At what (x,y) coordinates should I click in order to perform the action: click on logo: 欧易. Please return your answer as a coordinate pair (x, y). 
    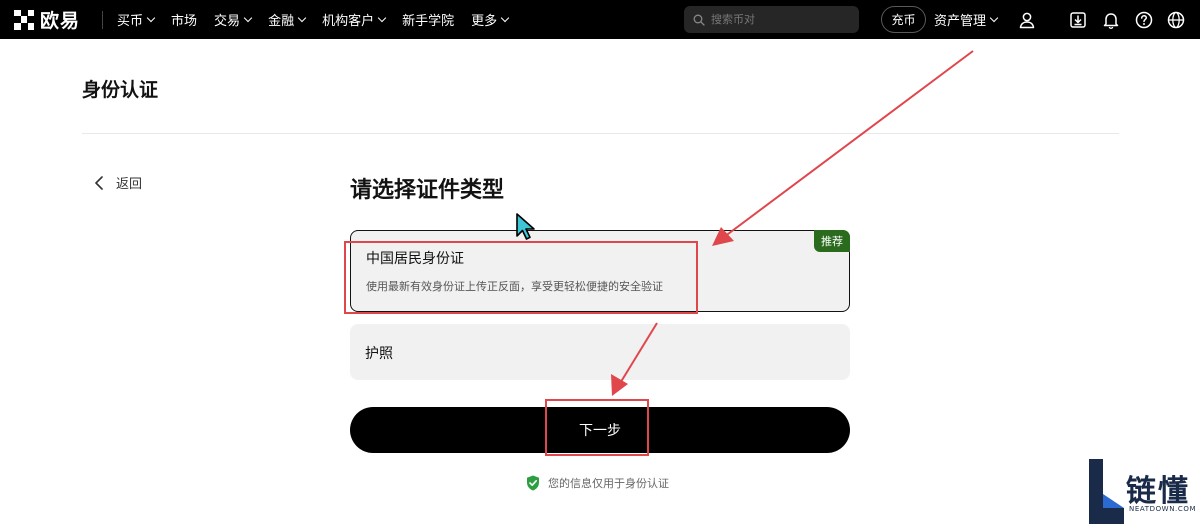
    Looking at the image, I should click on (47, 19).